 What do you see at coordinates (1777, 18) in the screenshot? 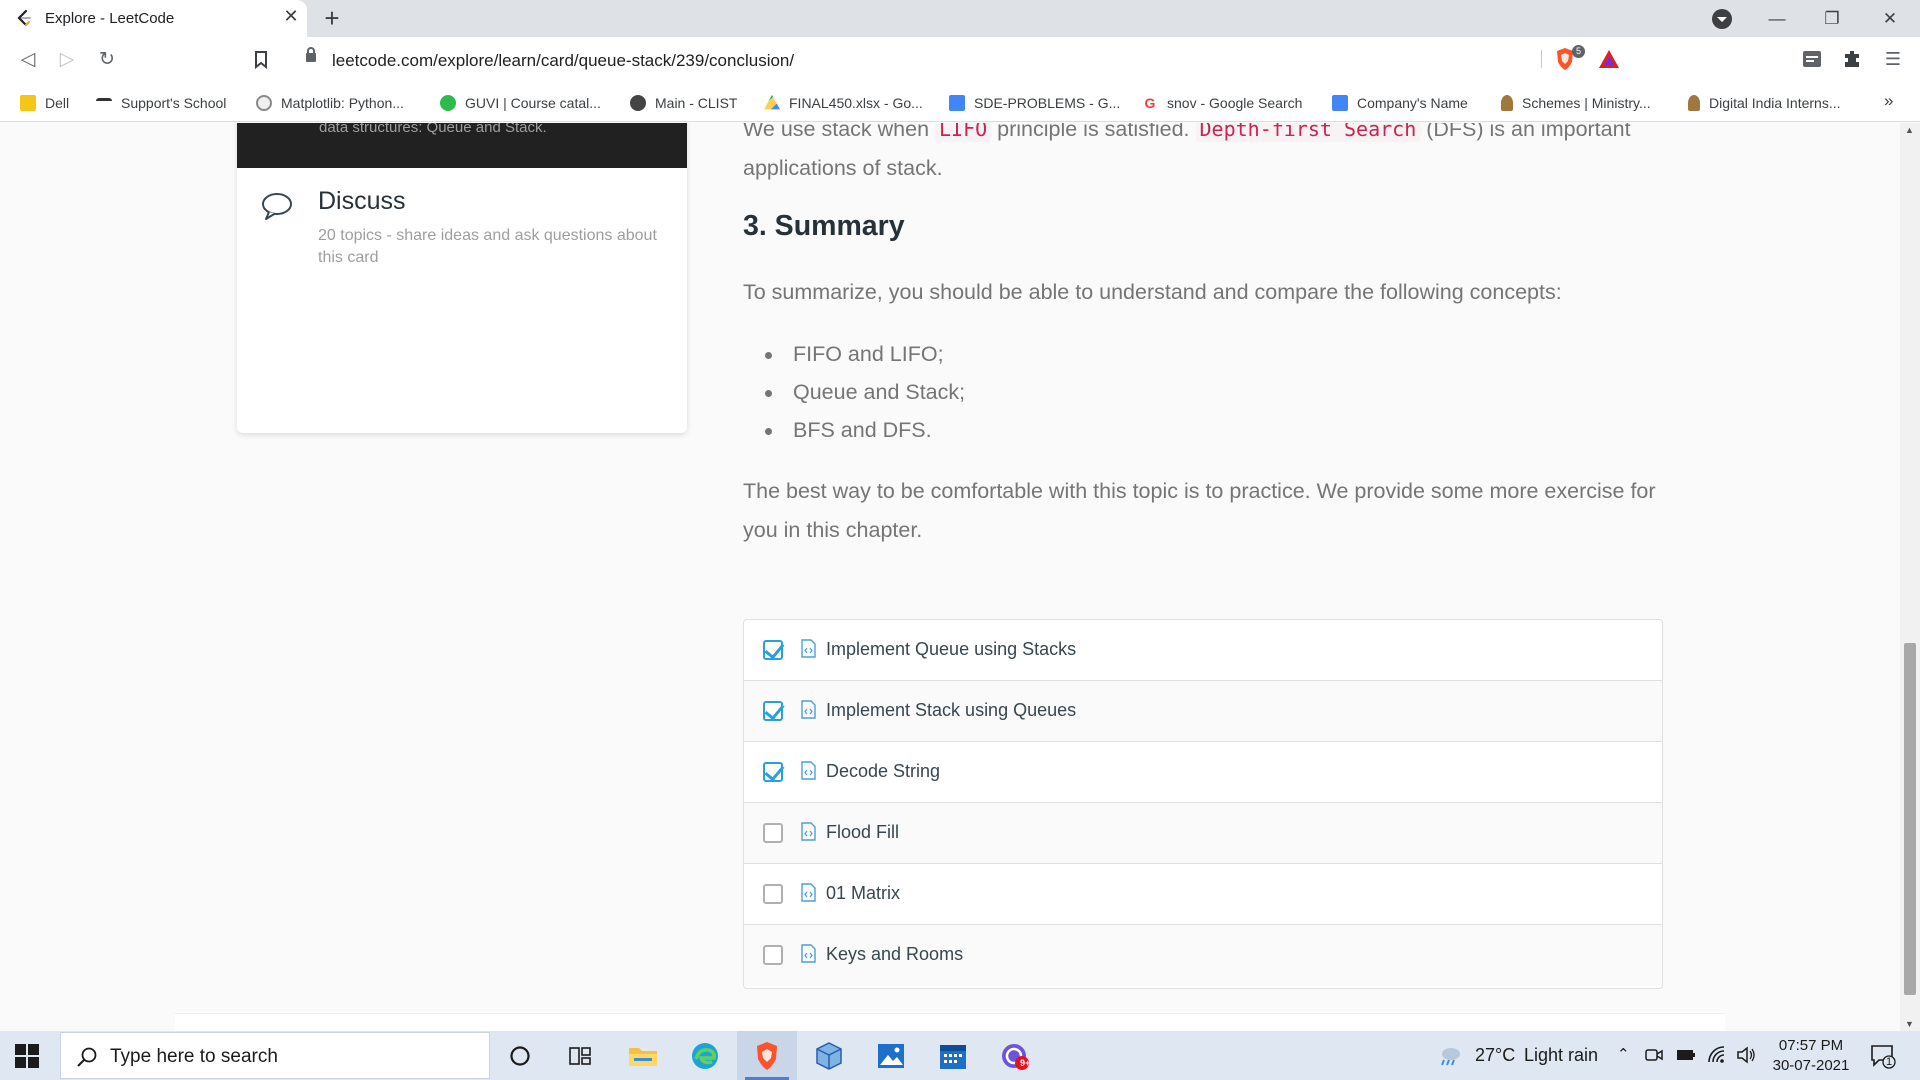
I see `minimize-icon: —` at bounding box center [1777, 18].